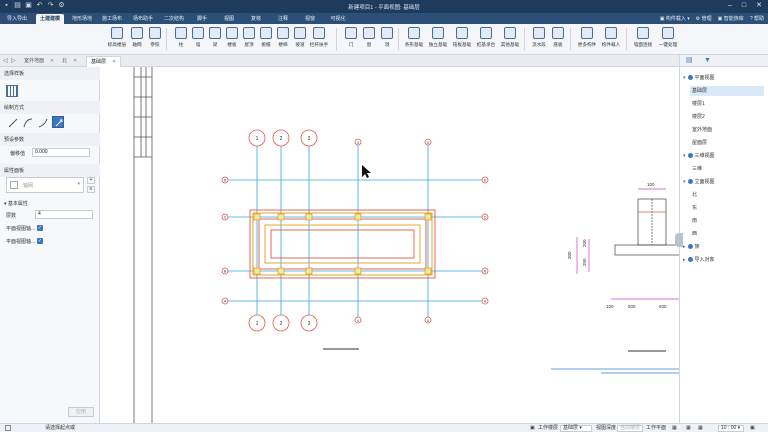 The height and width of the screenshot is (432, 768). Describe the element at coordinates (309, 324) in the screenshot. I see `axis-label-bottom-3: 3` at that location.